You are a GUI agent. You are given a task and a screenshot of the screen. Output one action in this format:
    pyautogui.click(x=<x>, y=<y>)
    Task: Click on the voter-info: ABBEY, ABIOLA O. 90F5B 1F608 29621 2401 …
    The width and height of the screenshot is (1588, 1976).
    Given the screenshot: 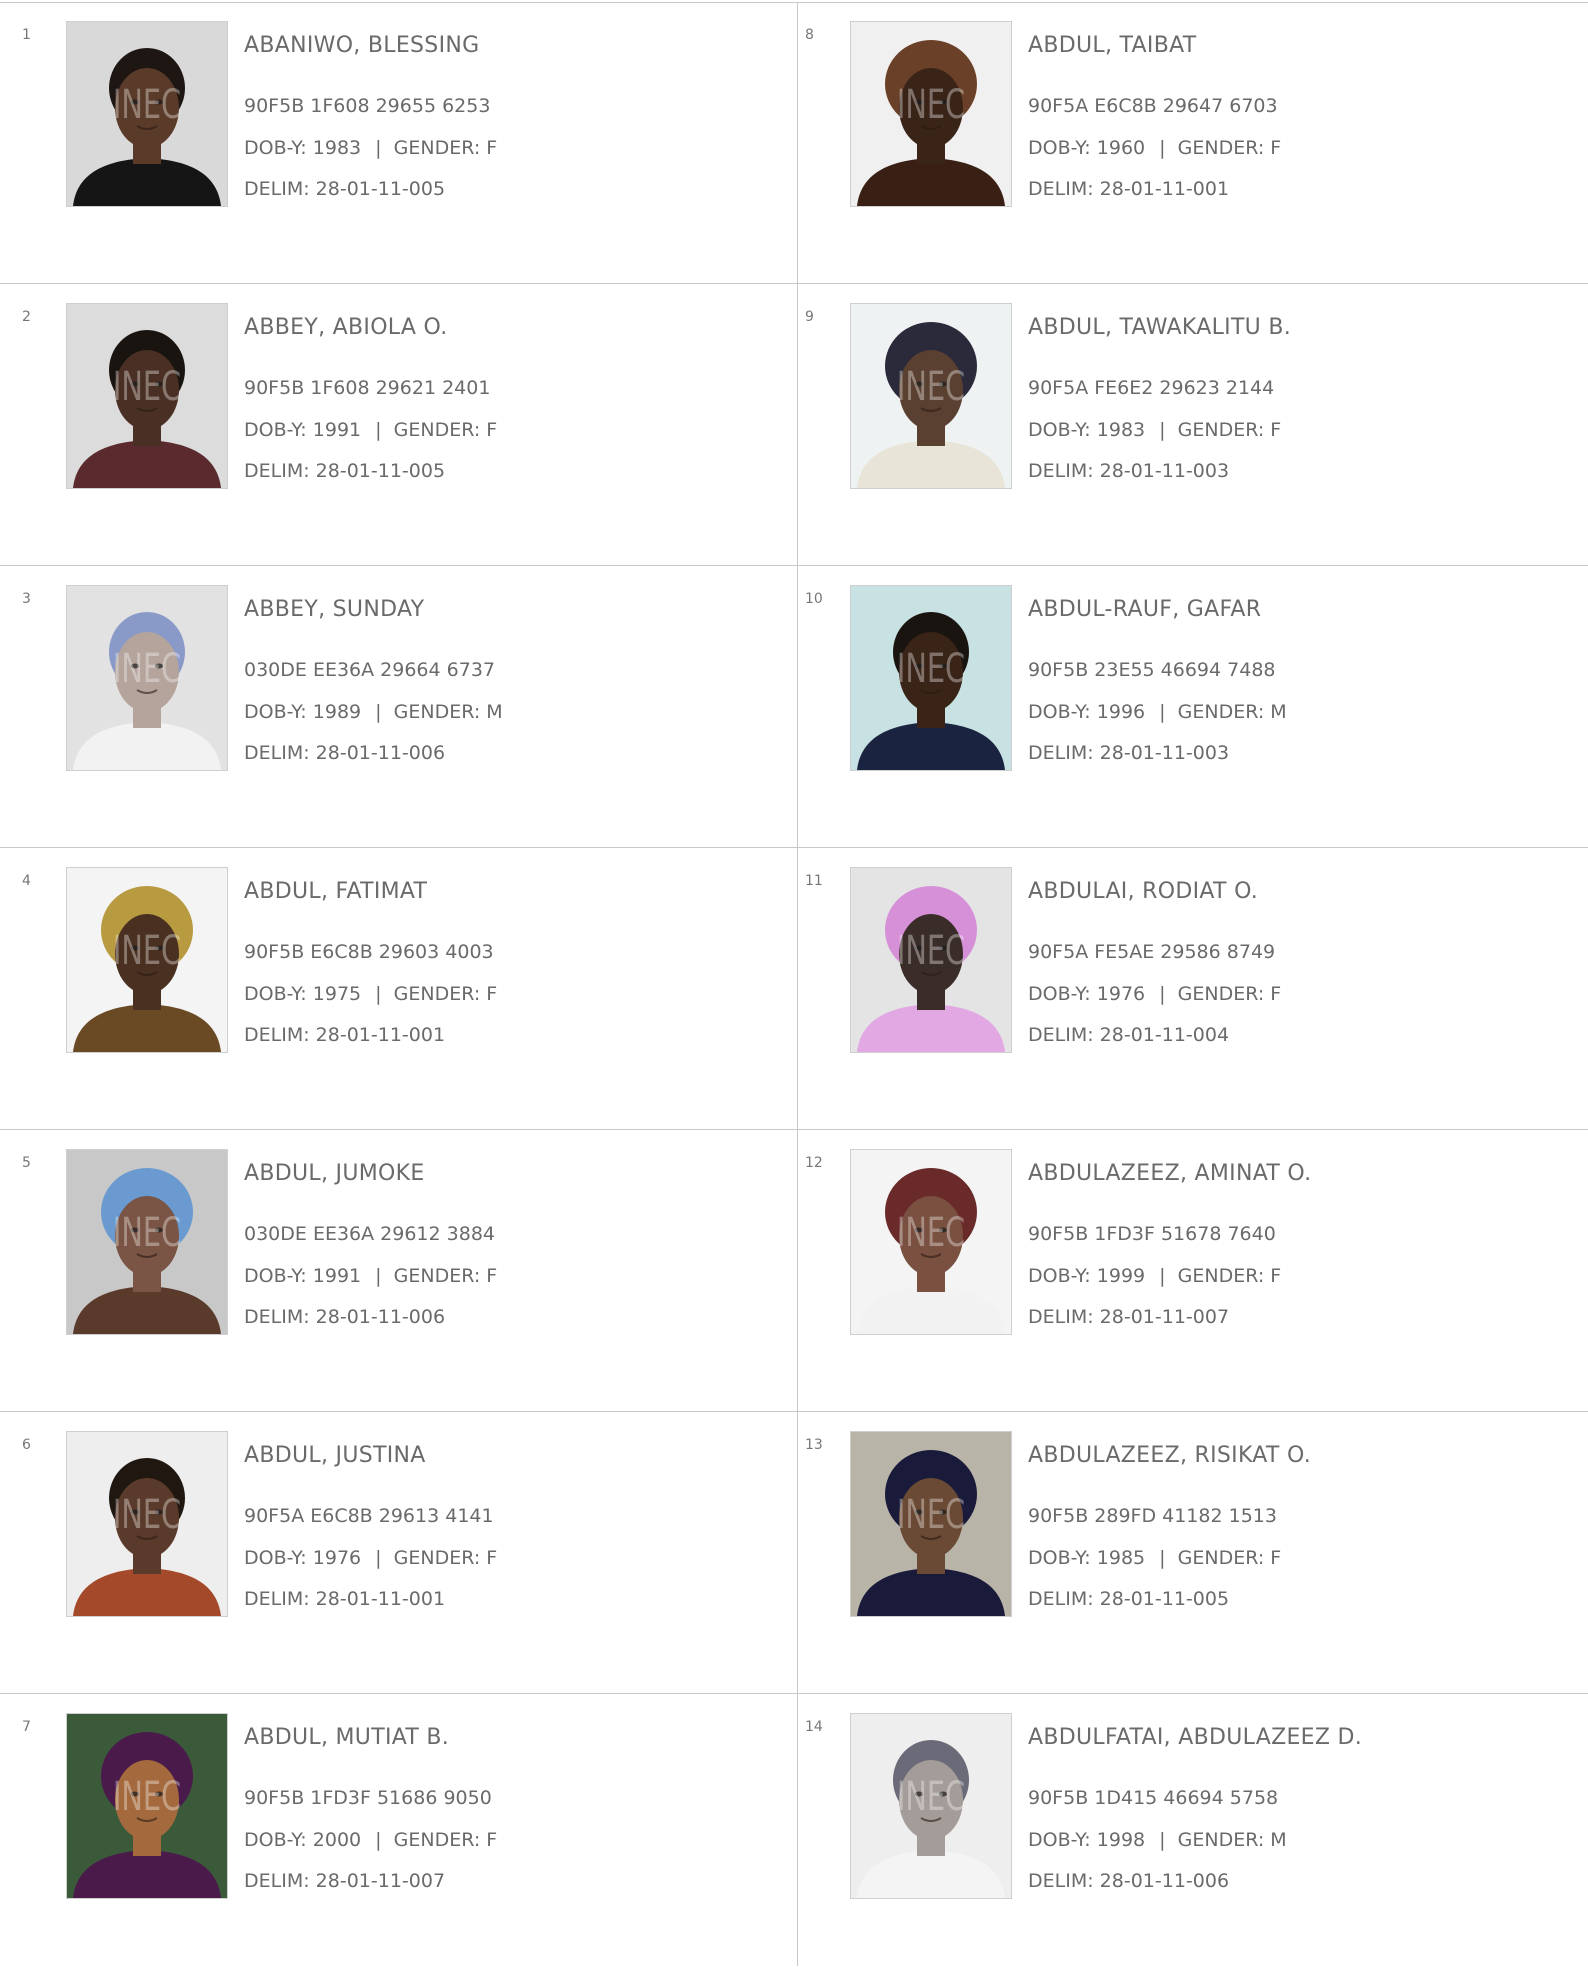 What is the action you would take?
    pyautogui.click(x=514, y=398)
    